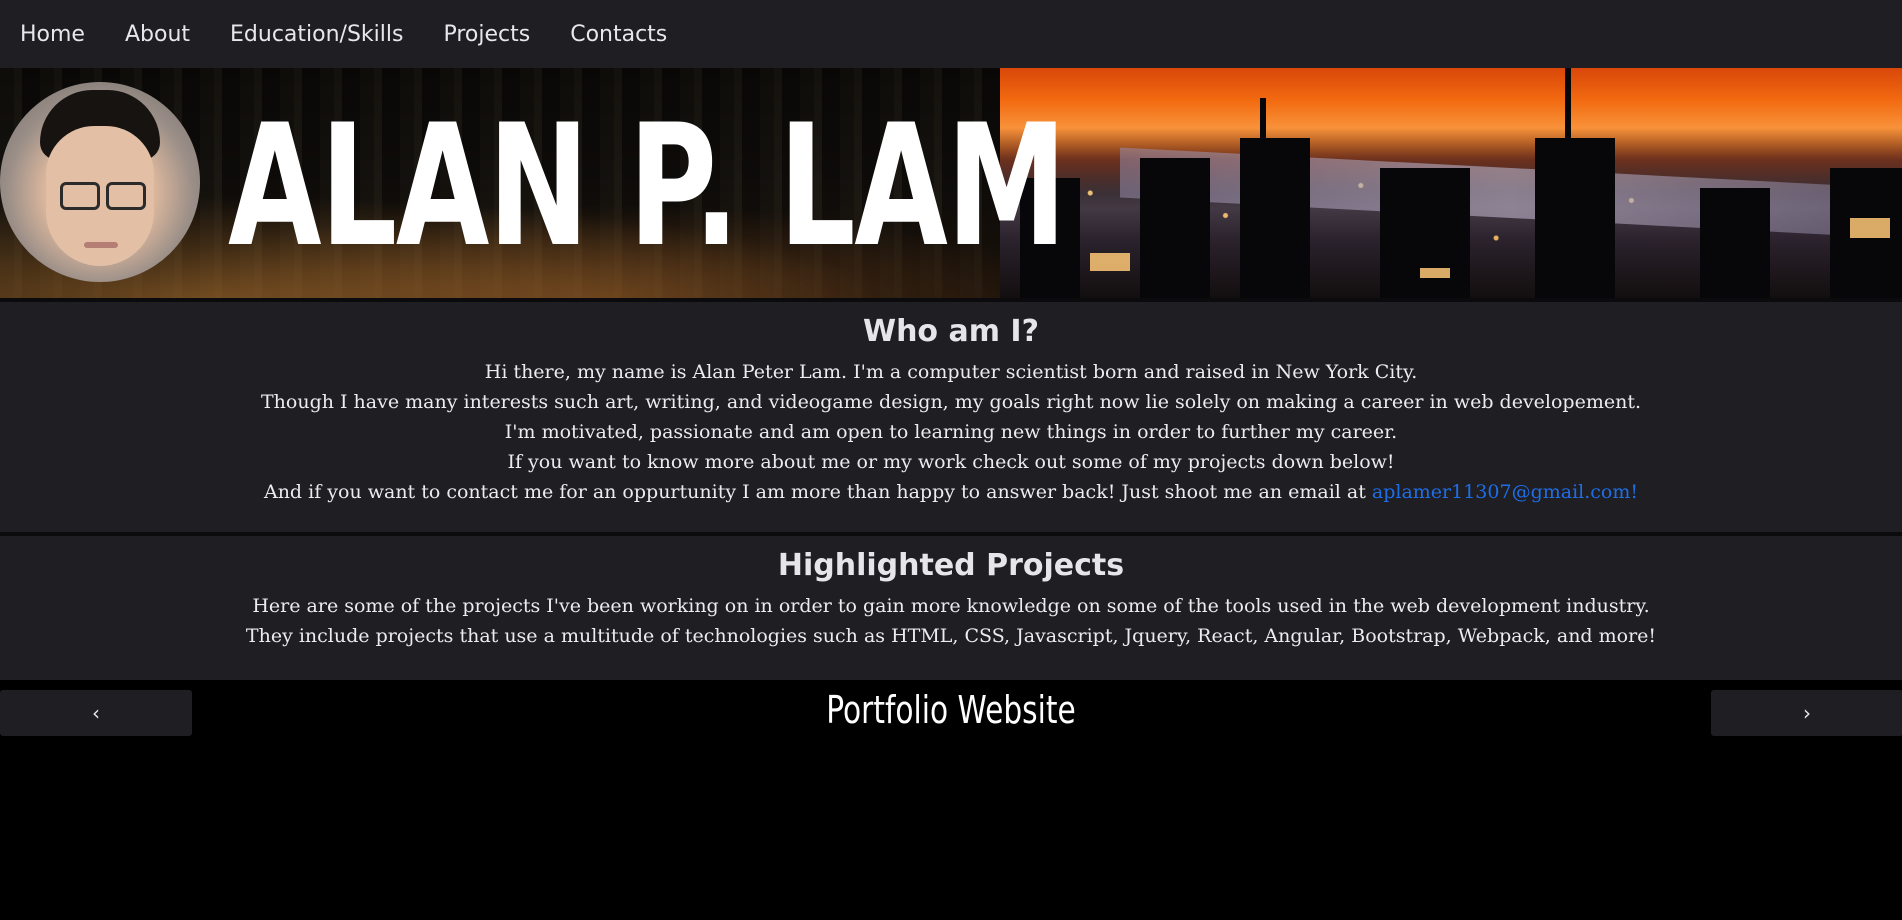  I want to click on city-skyline-image-right, so click(1451, 183).